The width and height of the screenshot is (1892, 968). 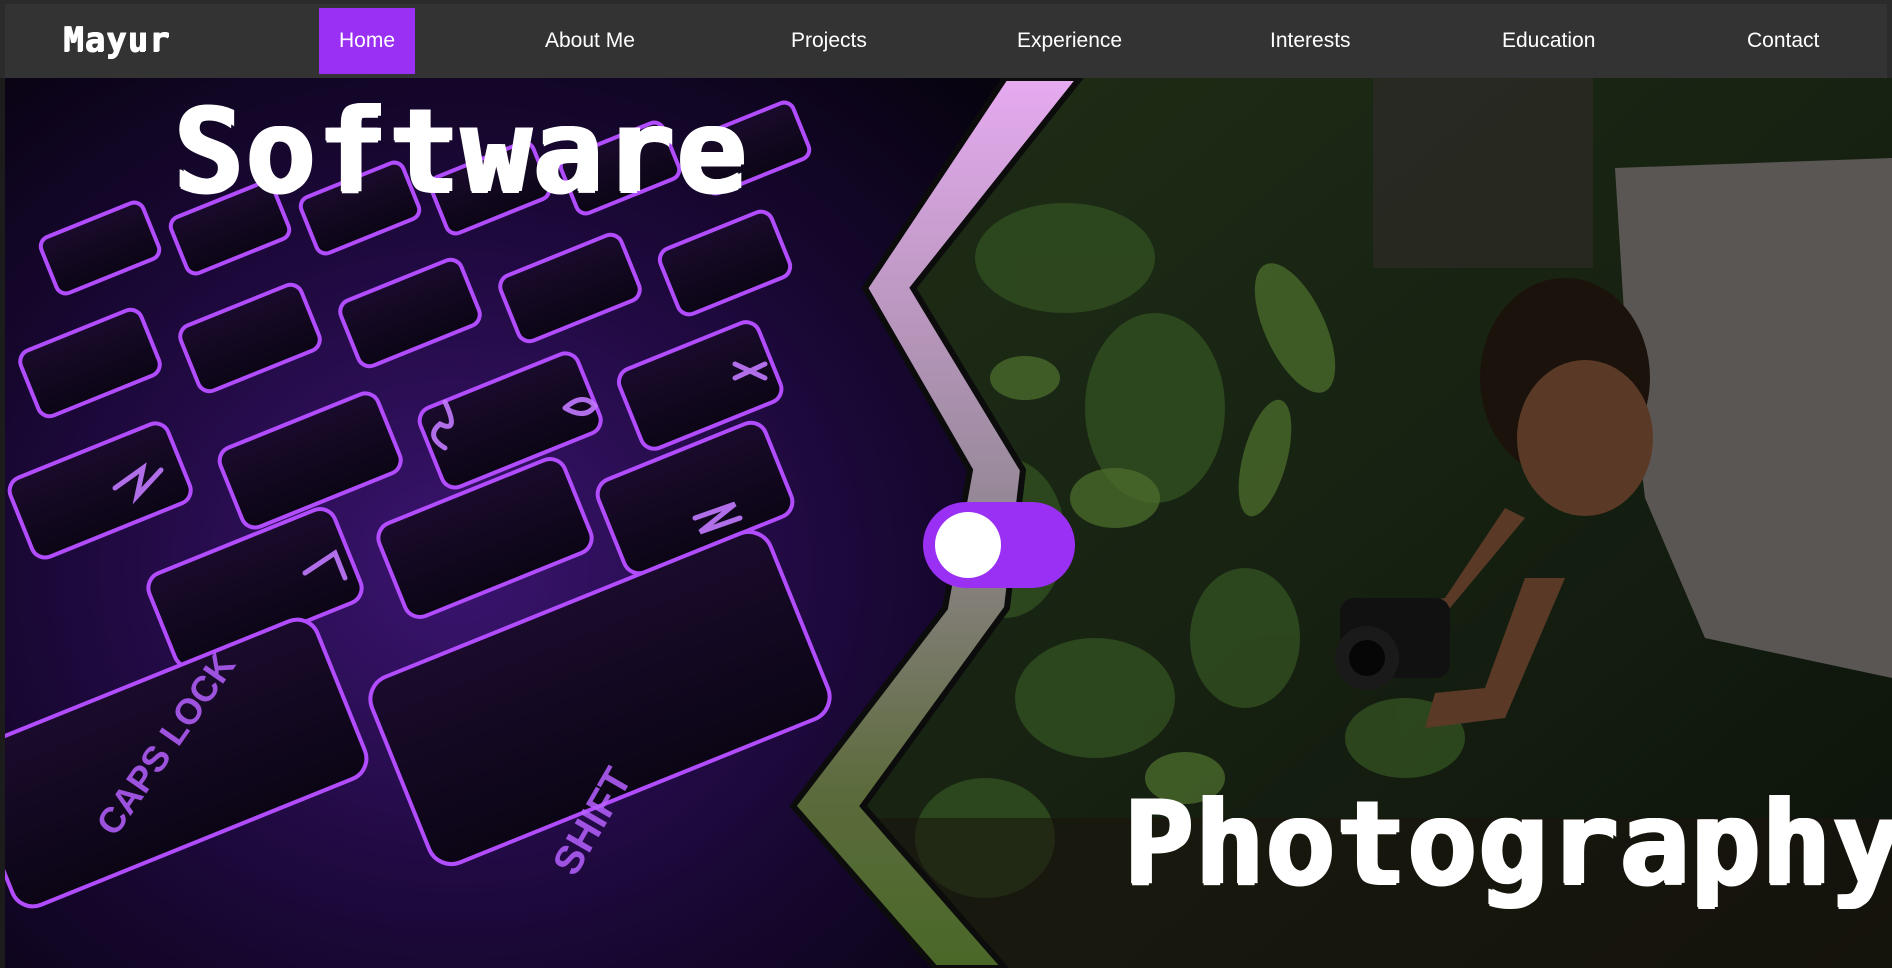 I want to click on nav-contact: Contact, so click(x=1783, y=41).